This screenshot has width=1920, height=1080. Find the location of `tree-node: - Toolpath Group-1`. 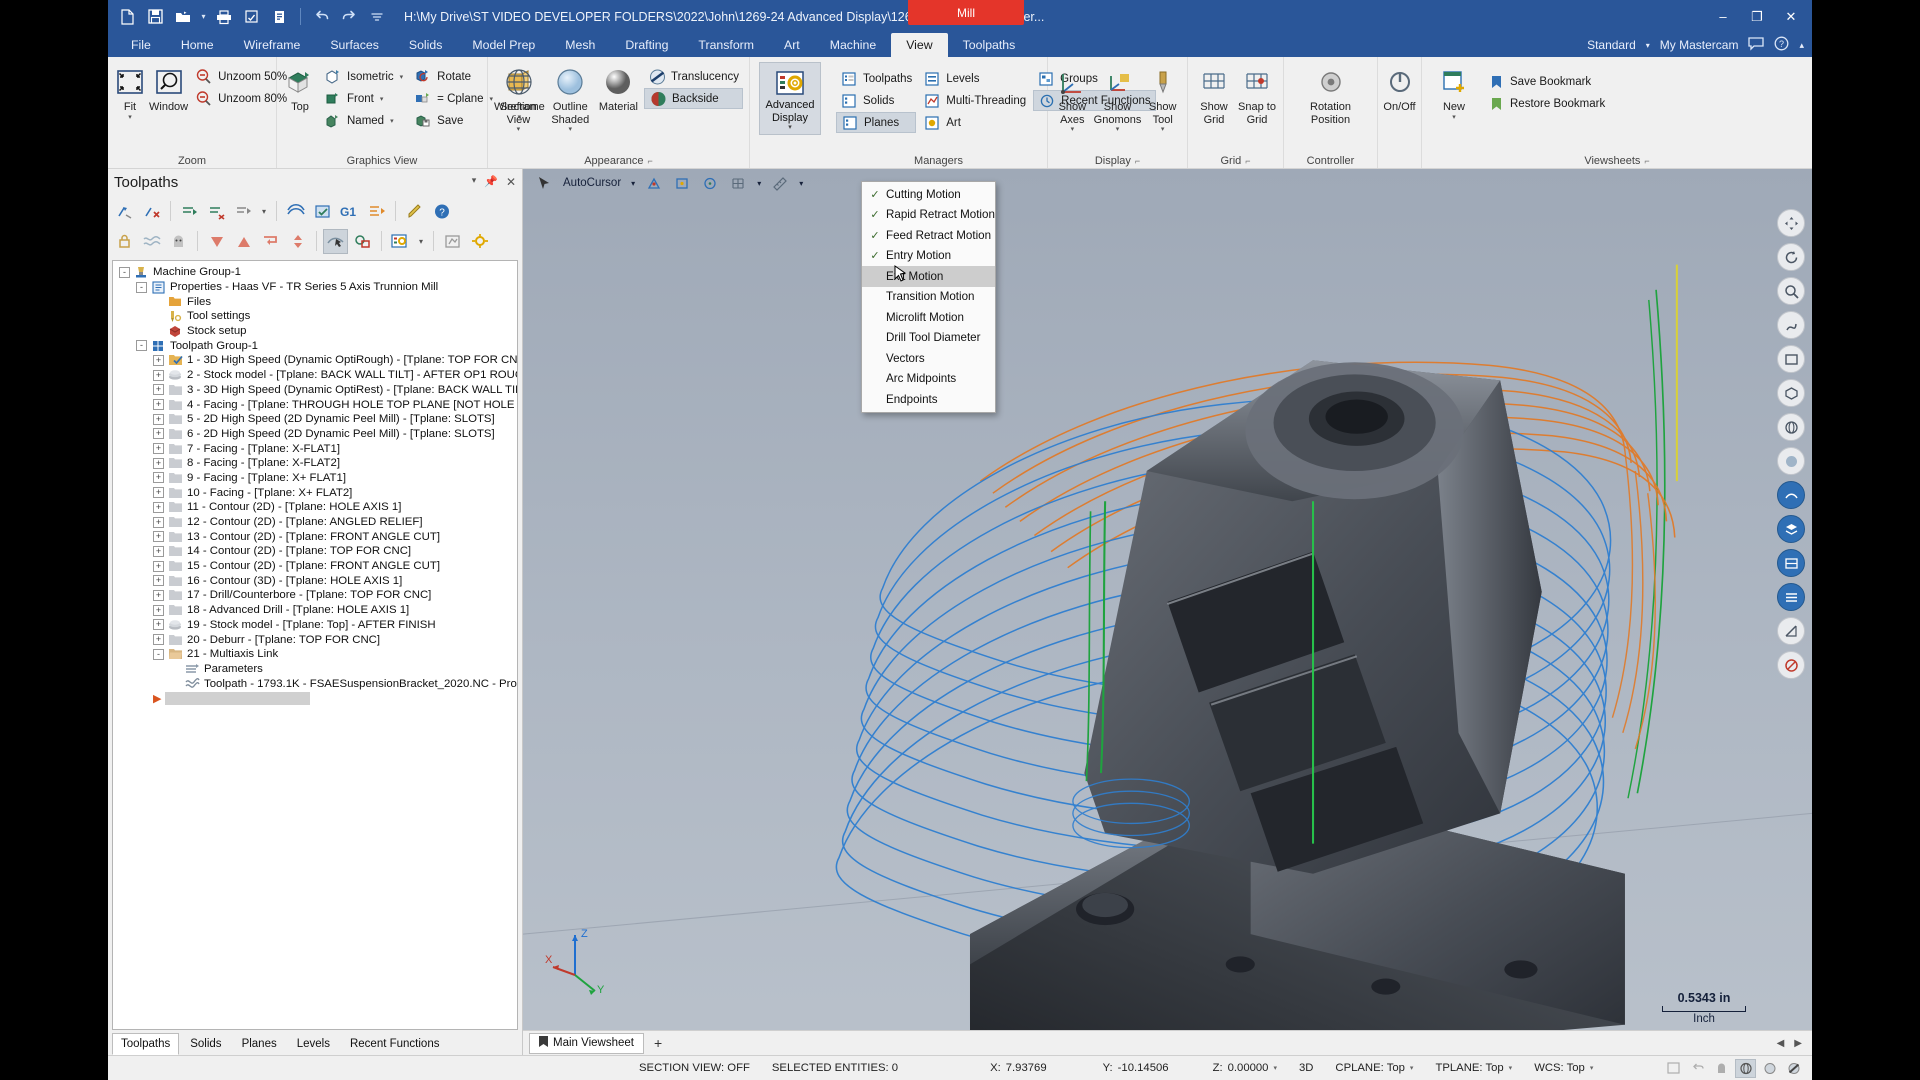

tree-node: - Toolpath Group-1 is located at coordinates (316, 345).